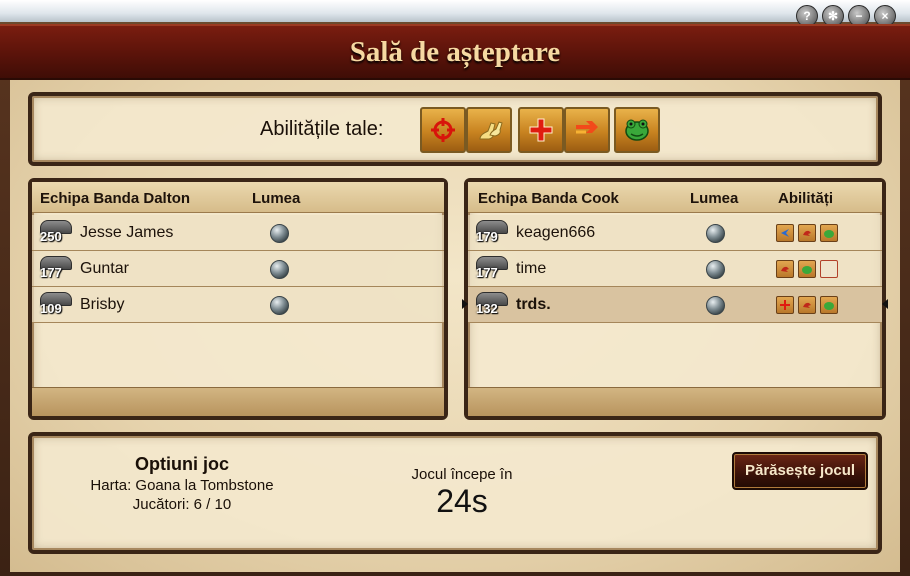 Image resolution: width=910 pixels, height=576 pixels. What do you see at coordinates (127, 232) in the screenshot?
I see `player-name: Jesse James` at bounding box center [127, 232].